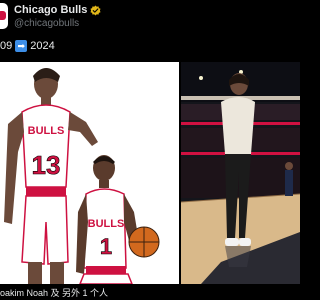 The image size is (320, 300). I want to click on account-avatar, so click(4, 16).